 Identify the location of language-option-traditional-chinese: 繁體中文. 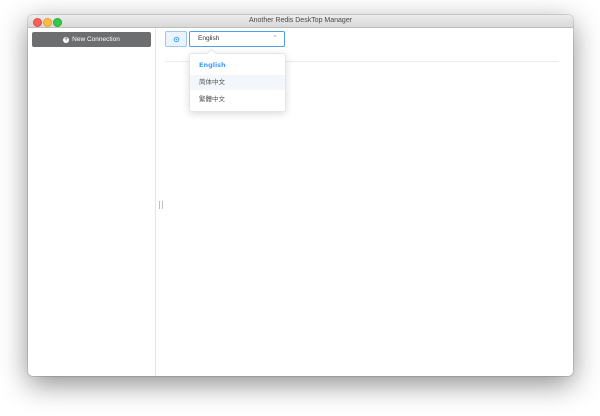
(237, 99).